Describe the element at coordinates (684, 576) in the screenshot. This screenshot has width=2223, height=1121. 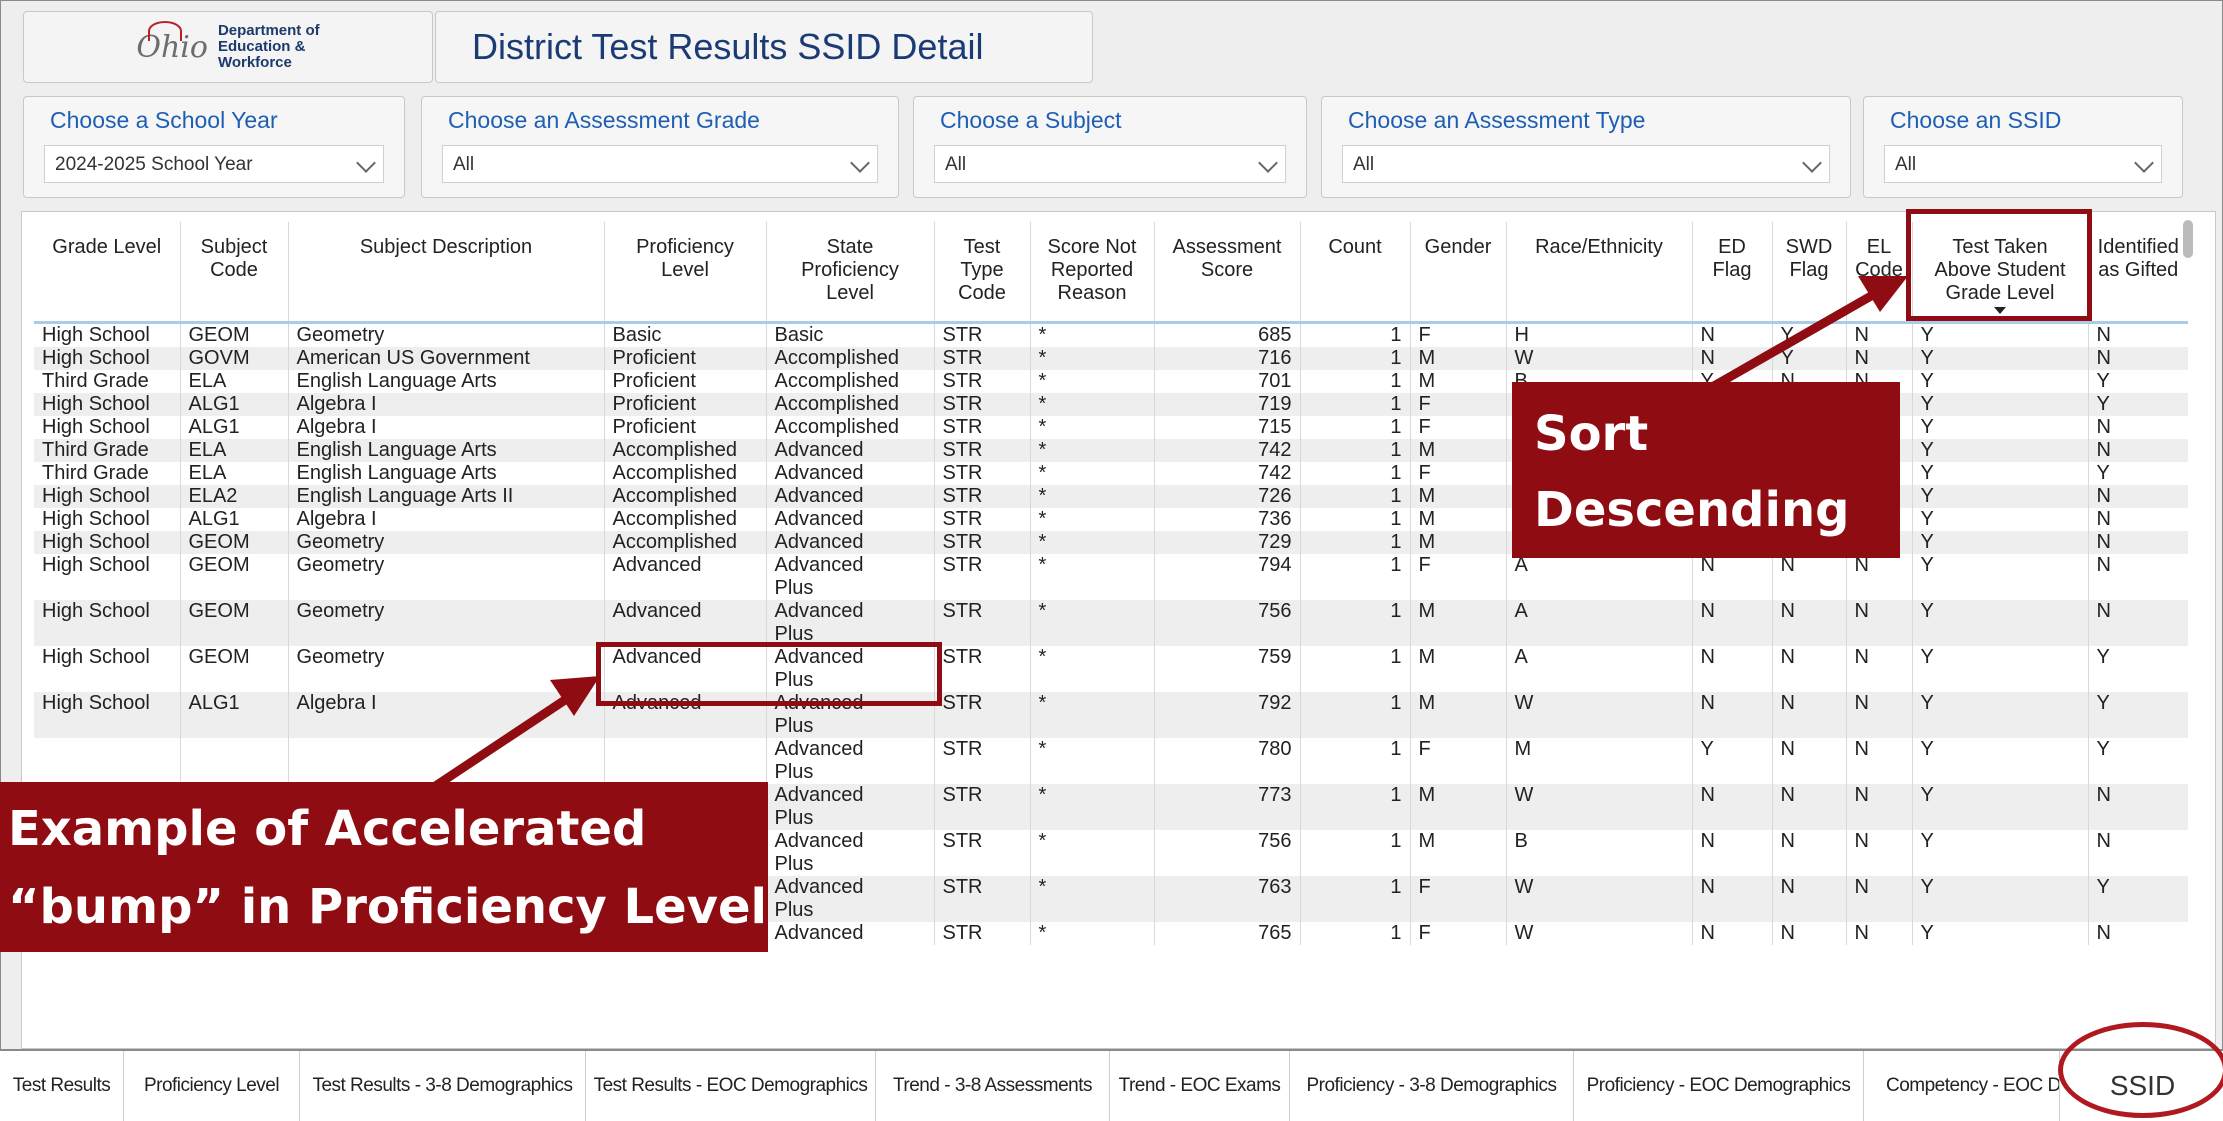
I see `cell-proficiency-level: Advanced` at that location.